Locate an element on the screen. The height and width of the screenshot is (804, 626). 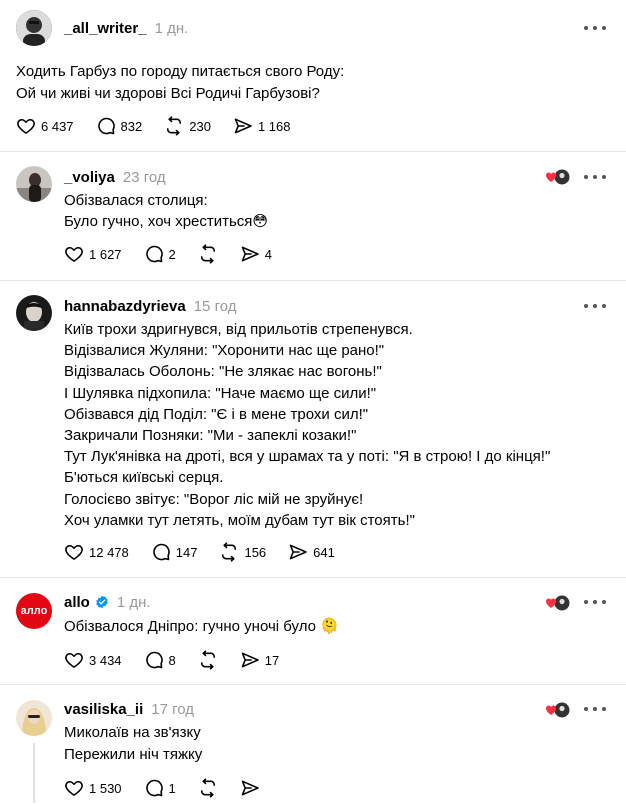
post-header: _all_writer_ 1 дн. is located at coordinates (126, 28).